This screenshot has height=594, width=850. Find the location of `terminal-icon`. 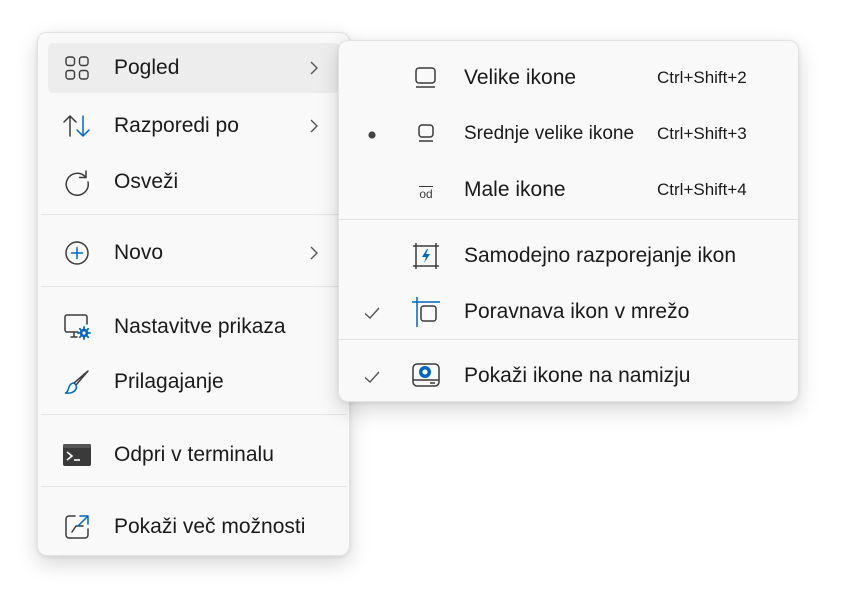

terminal-icon is located at coordinates (77, 455).